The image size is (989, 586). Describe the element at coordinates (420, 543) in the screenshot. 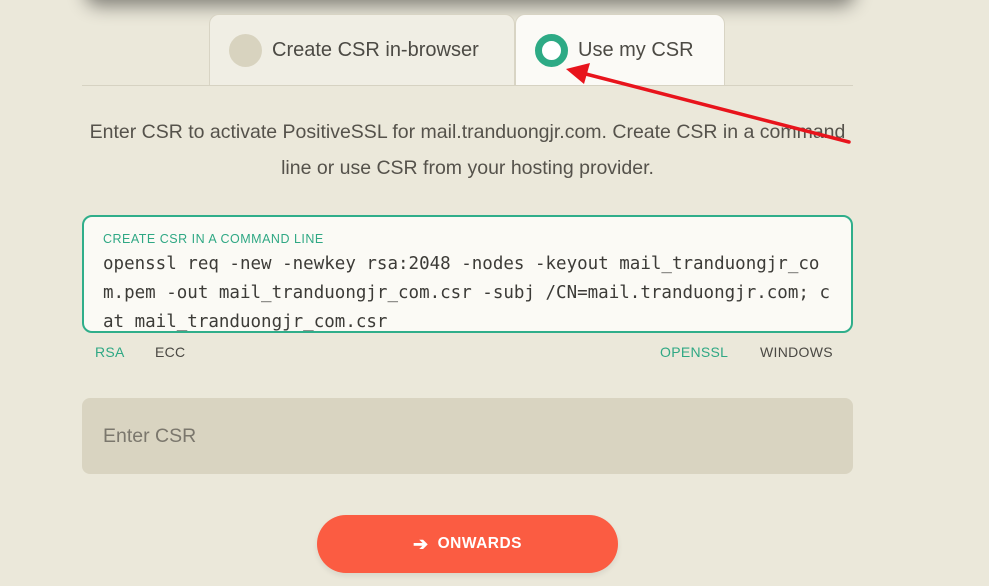

I see `arrow-right-icon: ➔` at that location.